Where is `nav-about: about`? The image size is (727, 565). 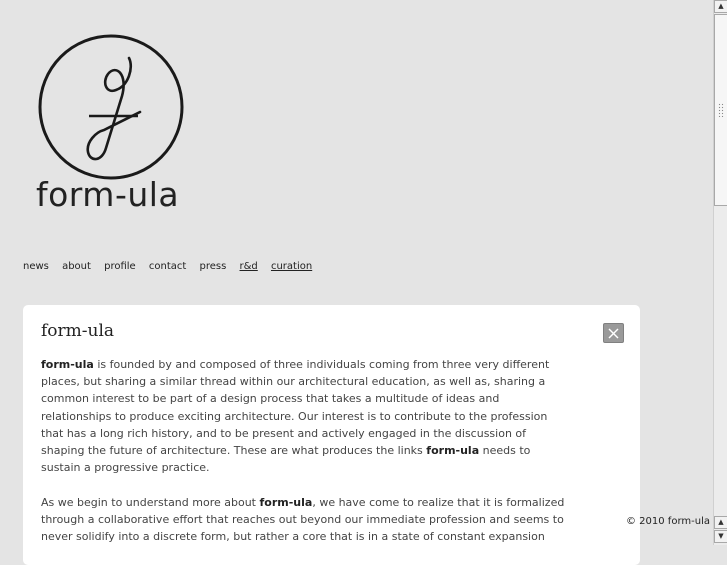 nav-about: about is located at coordinates (76, 266).